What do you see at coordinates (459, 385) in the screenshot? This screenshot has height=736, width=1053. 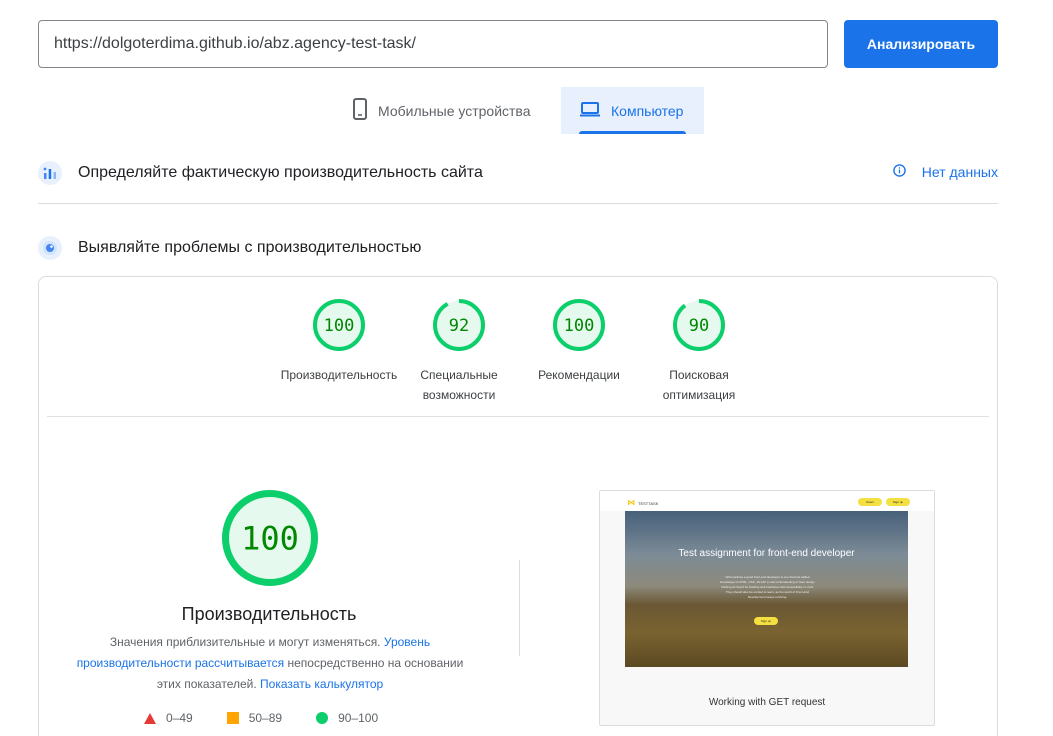 I see `gauge-label: Специальные возможности` at bounding box center [459, 385].